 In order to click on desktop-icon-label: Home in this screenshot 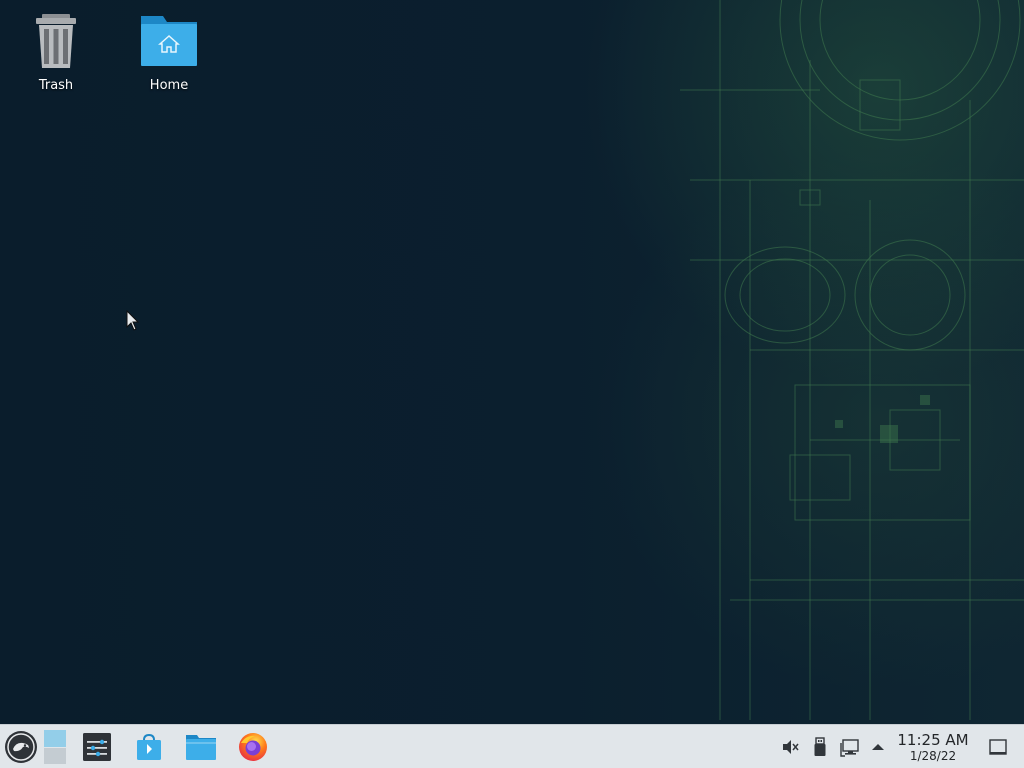, I will do `click(169, 85)`.